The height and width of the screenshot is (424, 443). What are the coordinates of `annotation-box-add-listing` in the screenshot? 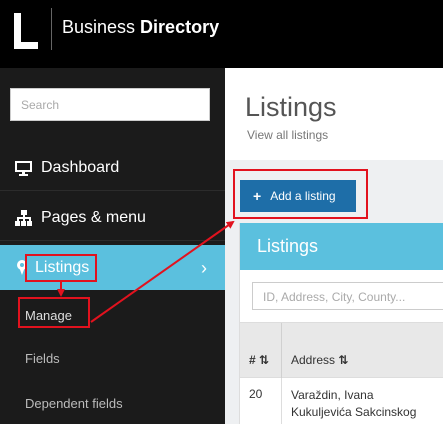 It's located at (300, 194).